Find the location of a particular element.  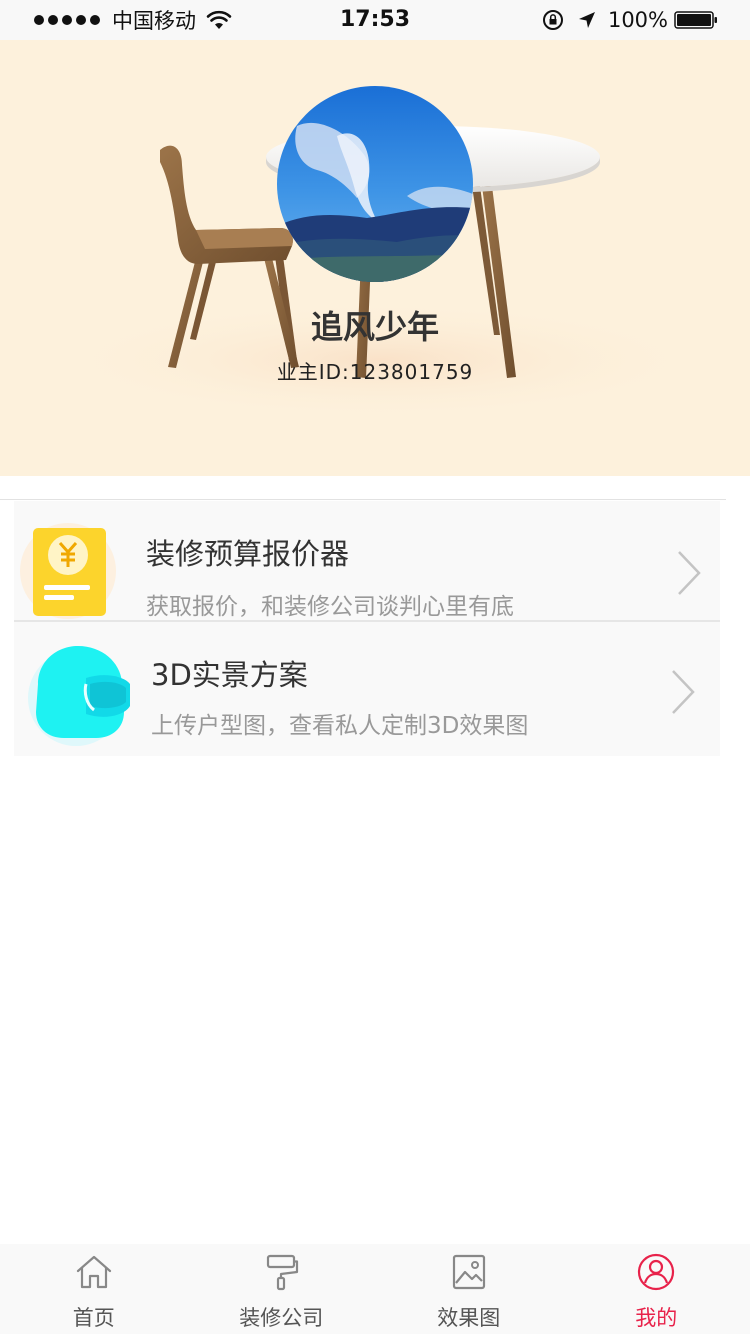

tab-mine: 我的 is located at coordinates (656, 1289).